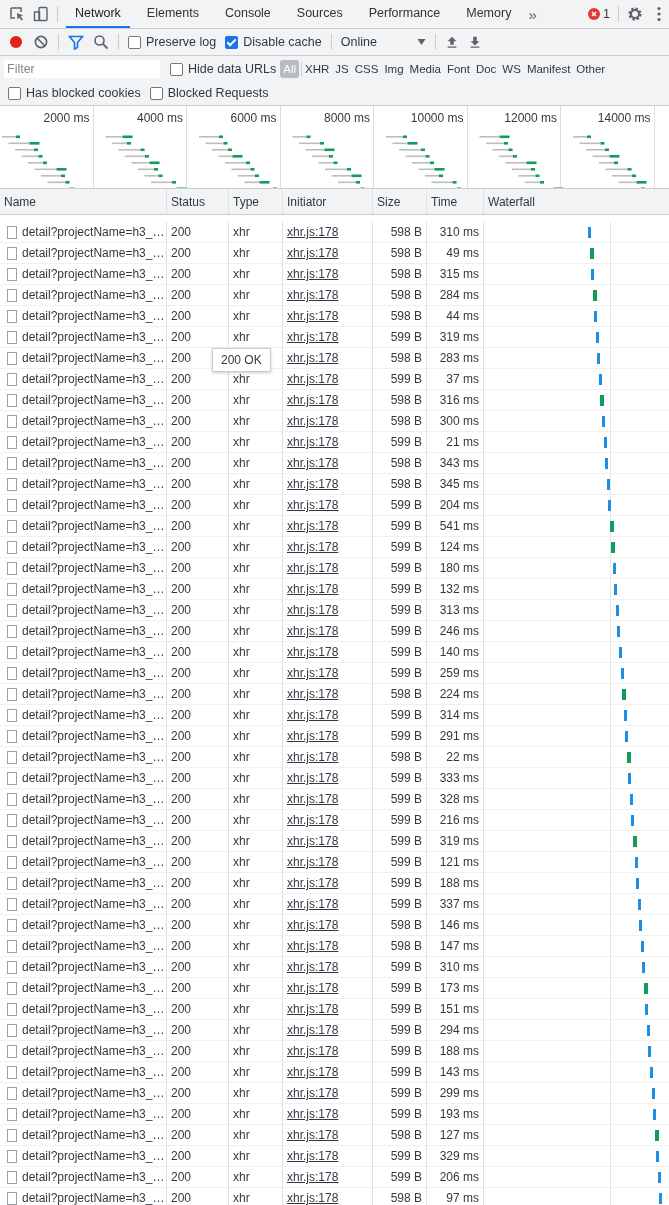 Image resolution: width=669 pixels, height=1205 pixels. Describe the element at coordinates (16, 42) in the screenshot. I see `record-icon` at that location.